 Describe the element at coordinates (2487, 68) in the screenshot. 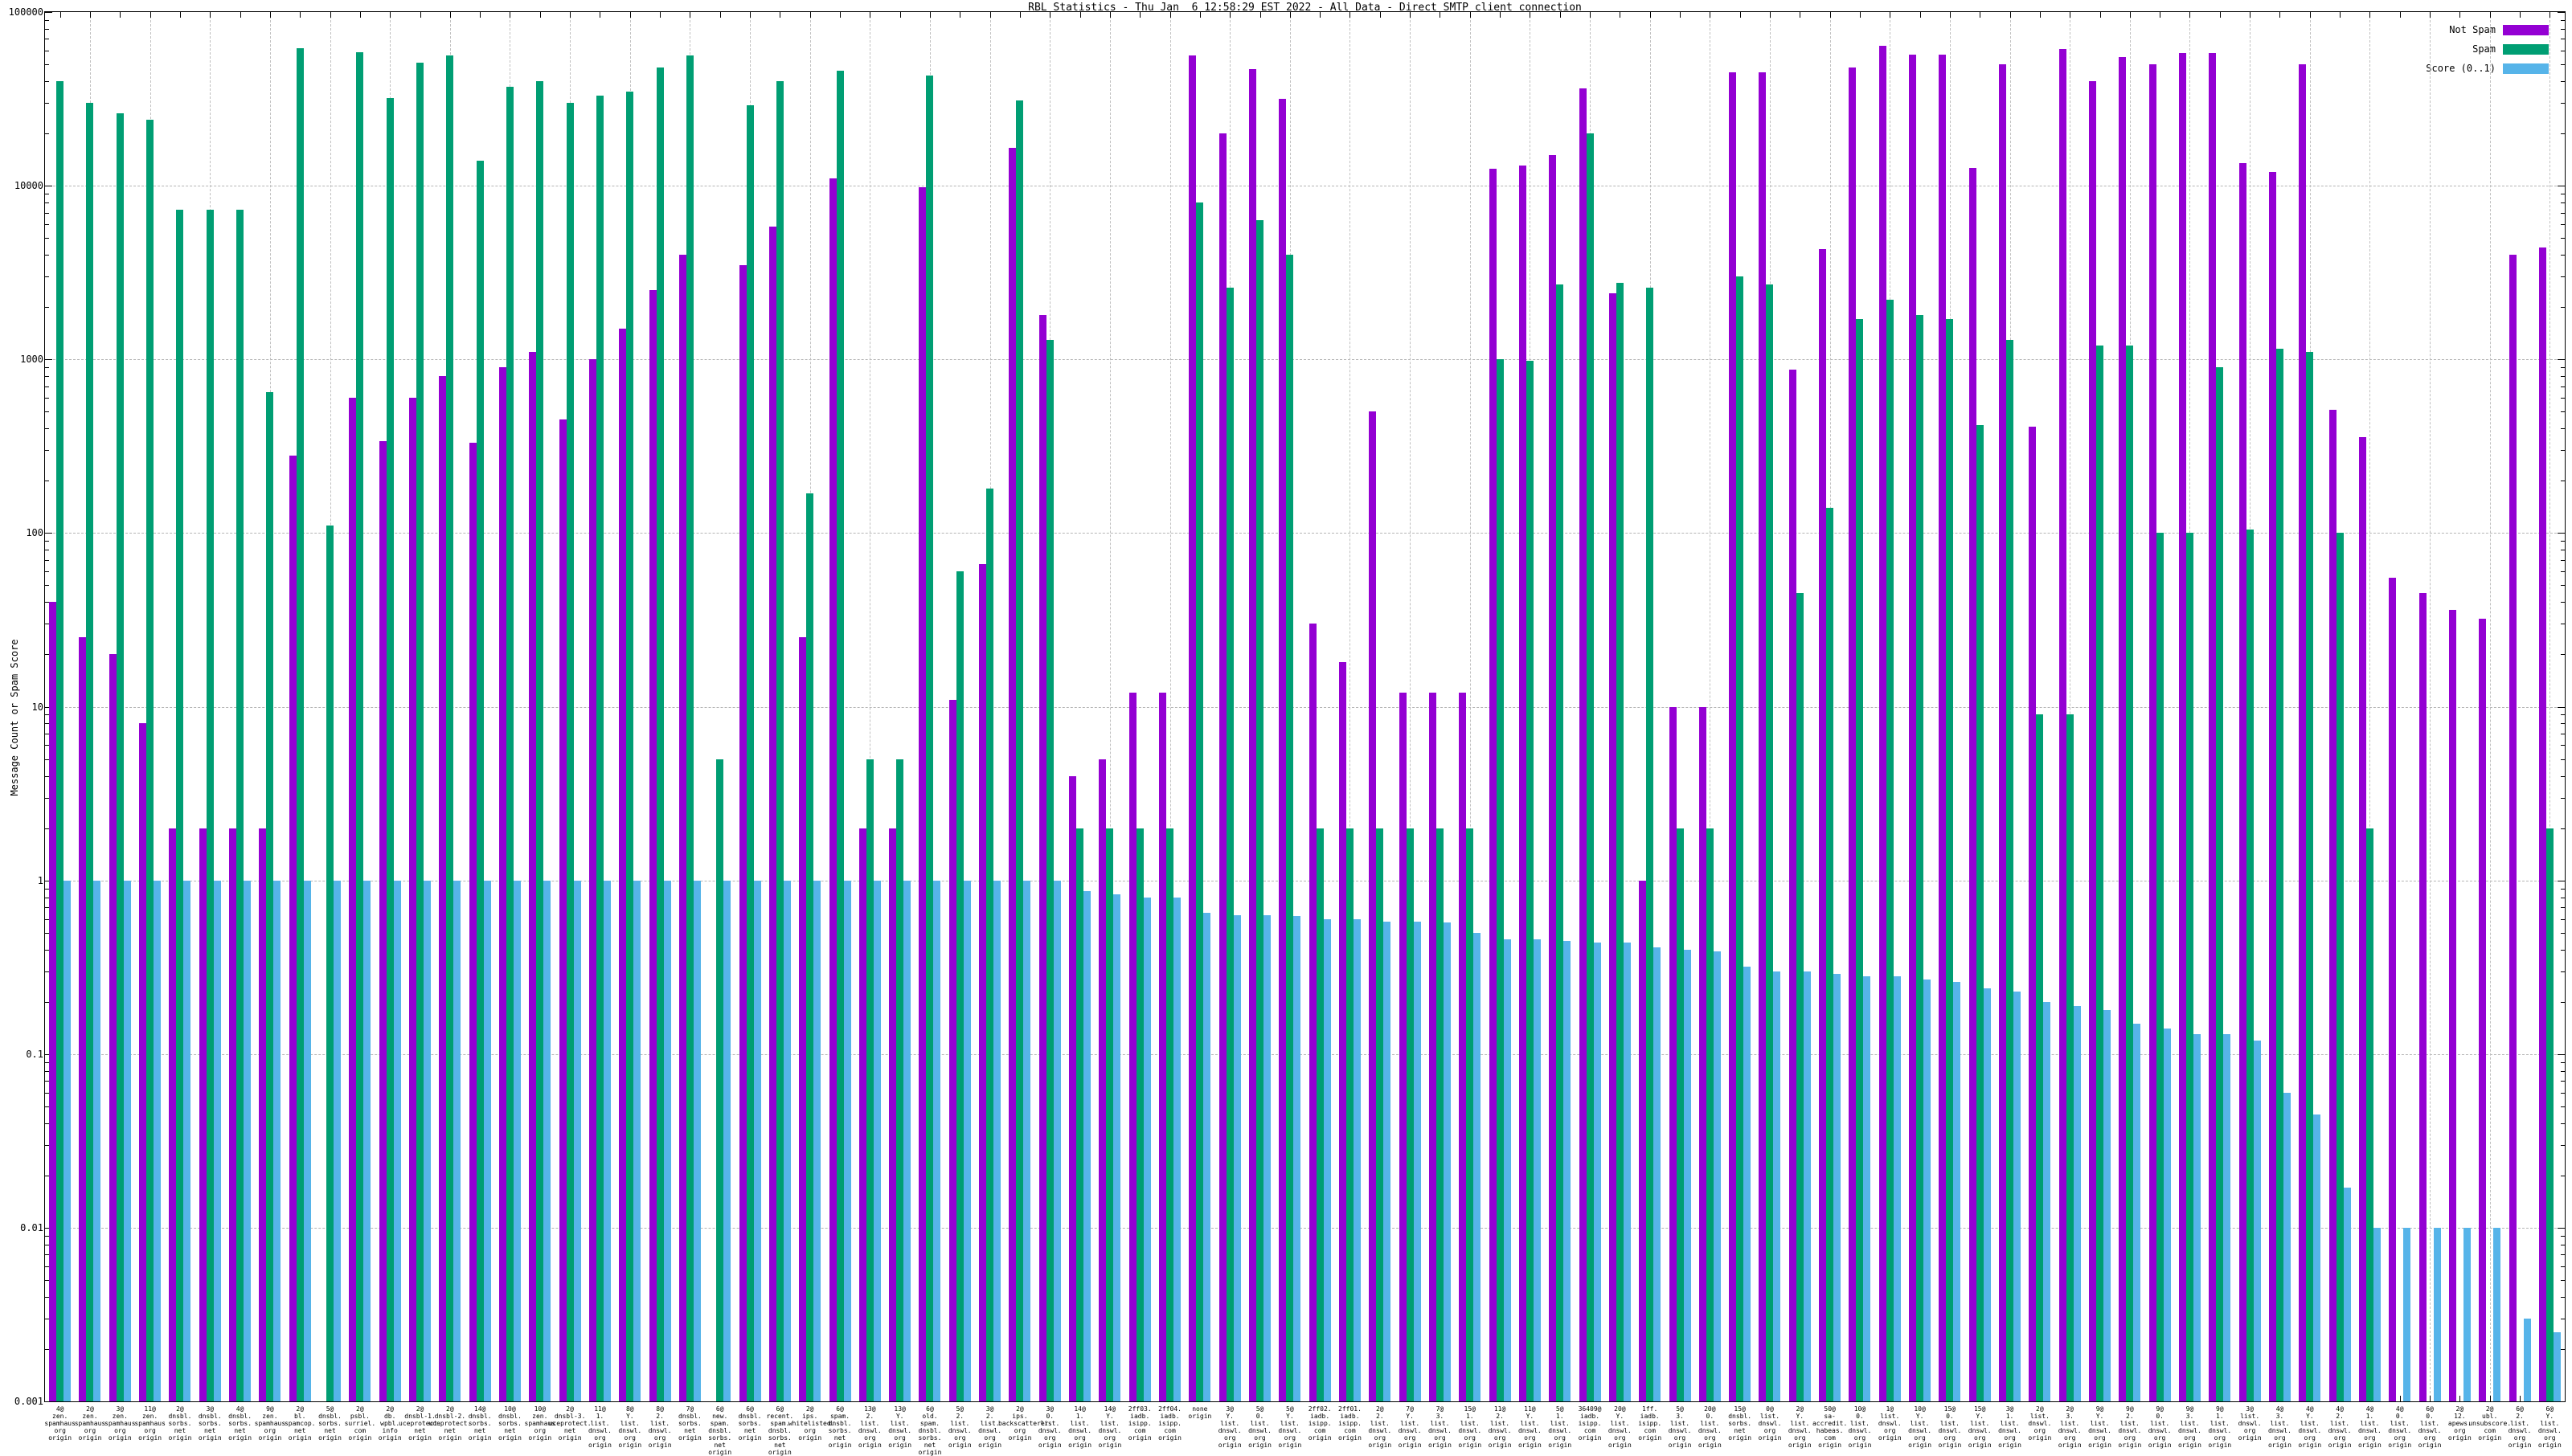

I see `legend-row-score: Score (0..1)` at that location.